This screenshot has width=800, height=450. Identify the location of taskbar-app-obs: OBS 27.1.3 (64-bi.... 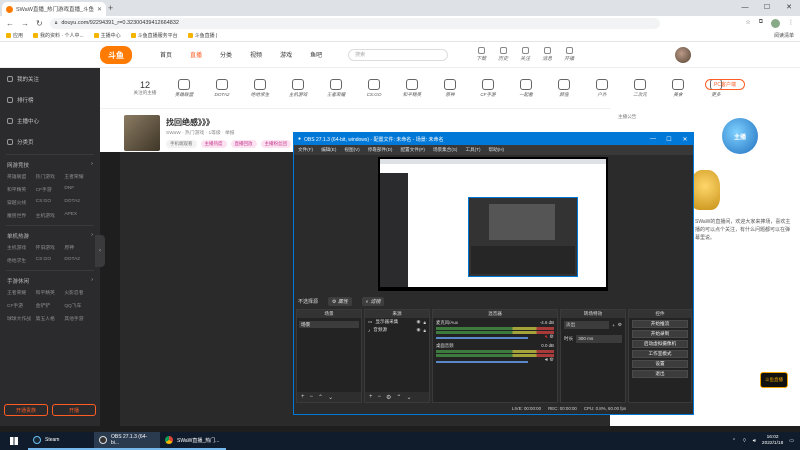
(127, 441).